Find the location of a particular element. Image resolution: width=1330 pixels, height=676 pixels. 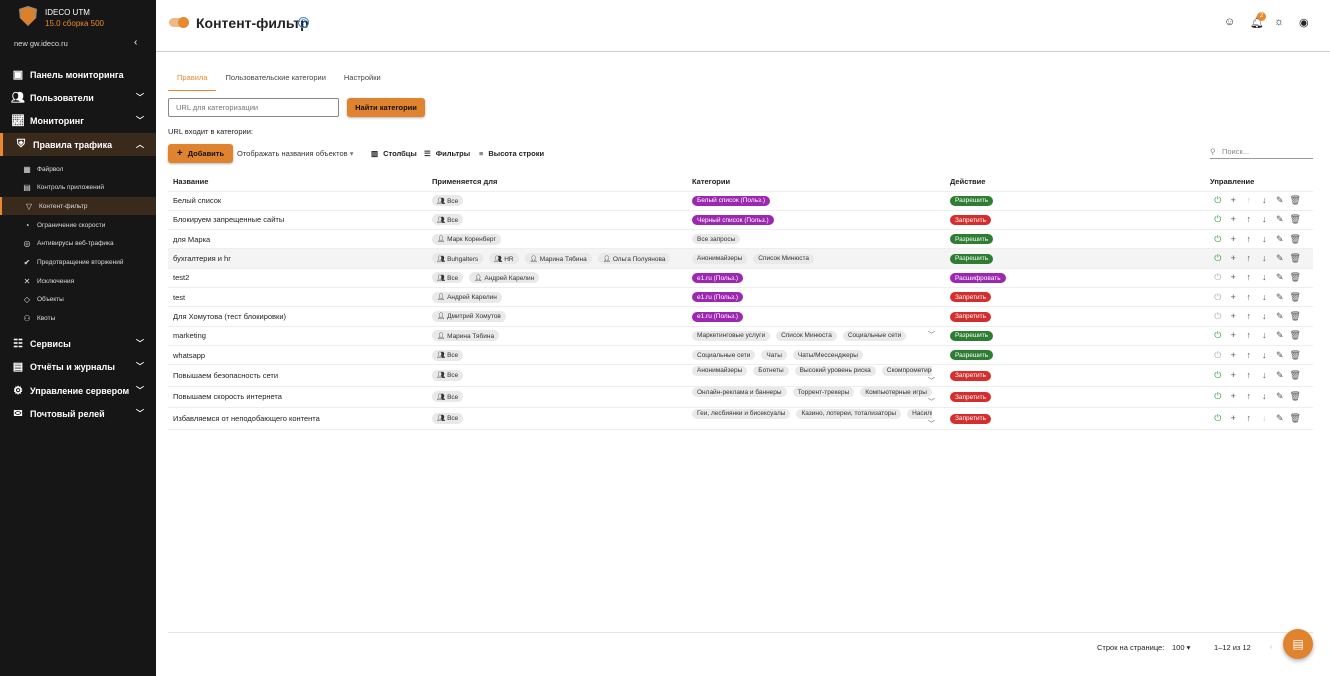

column-header: Применяется для is located at coordinates (557, 182).